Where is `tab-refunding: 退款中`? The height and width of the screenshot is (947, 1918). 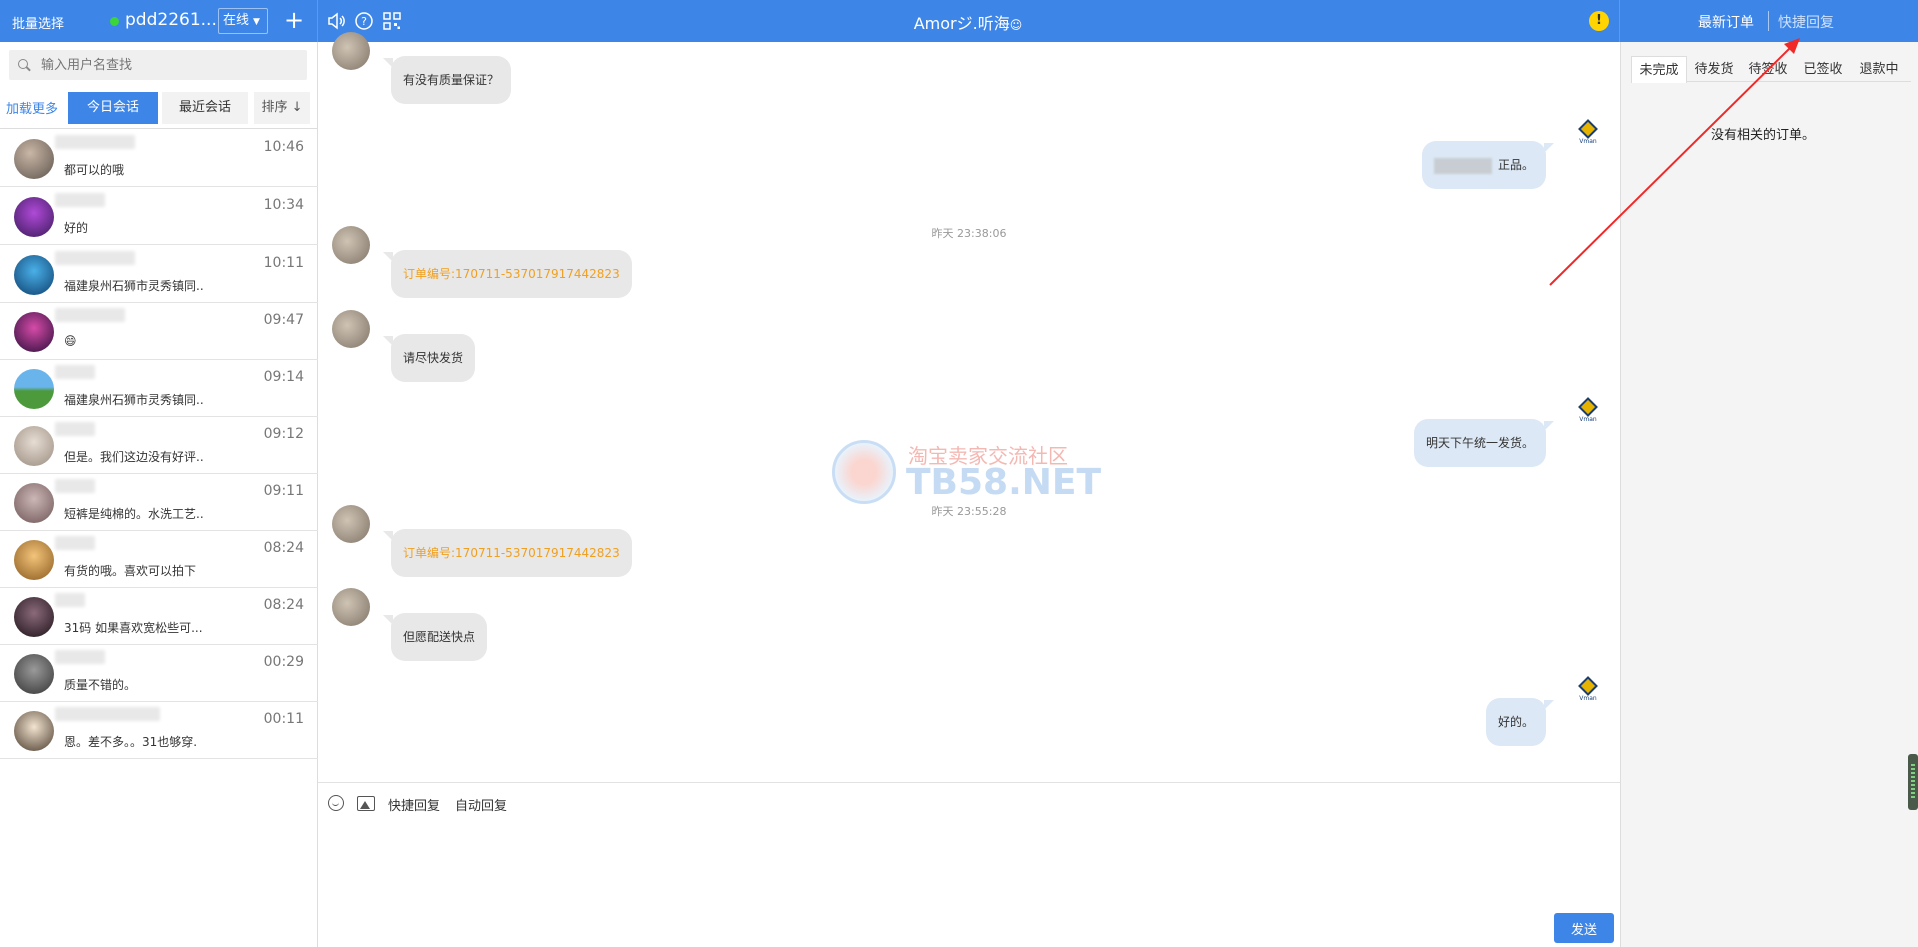
tab-refunding: 退款中 is located at coordinates (1879, 69).